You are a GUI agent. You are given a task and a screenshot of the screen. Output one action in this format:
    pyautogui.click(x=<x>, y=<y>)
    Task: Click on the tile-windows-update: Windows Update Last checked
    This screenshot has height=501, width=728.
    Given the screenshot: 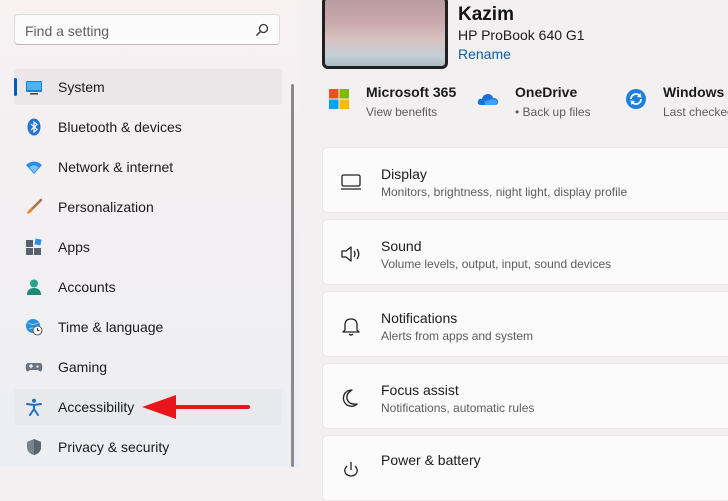 What is the action you would take?
    pyautogui.click(x=676, y=104)
    